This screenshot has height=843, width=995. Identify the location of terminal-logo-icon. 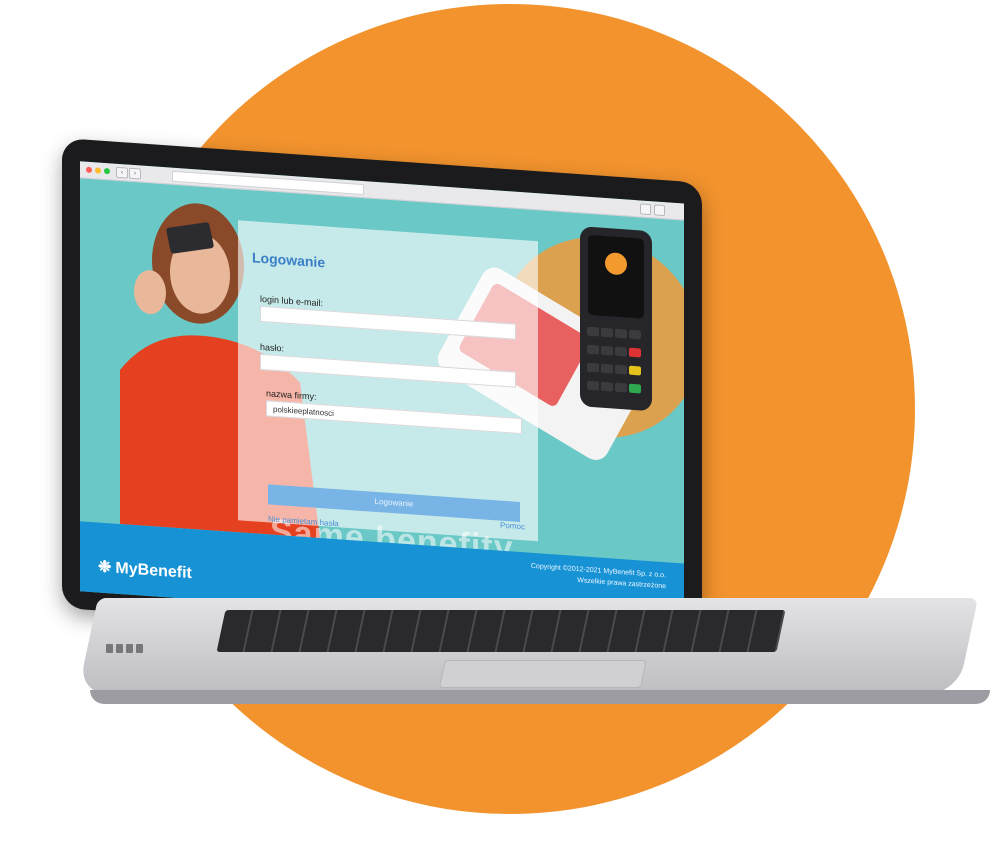
(616, 263).